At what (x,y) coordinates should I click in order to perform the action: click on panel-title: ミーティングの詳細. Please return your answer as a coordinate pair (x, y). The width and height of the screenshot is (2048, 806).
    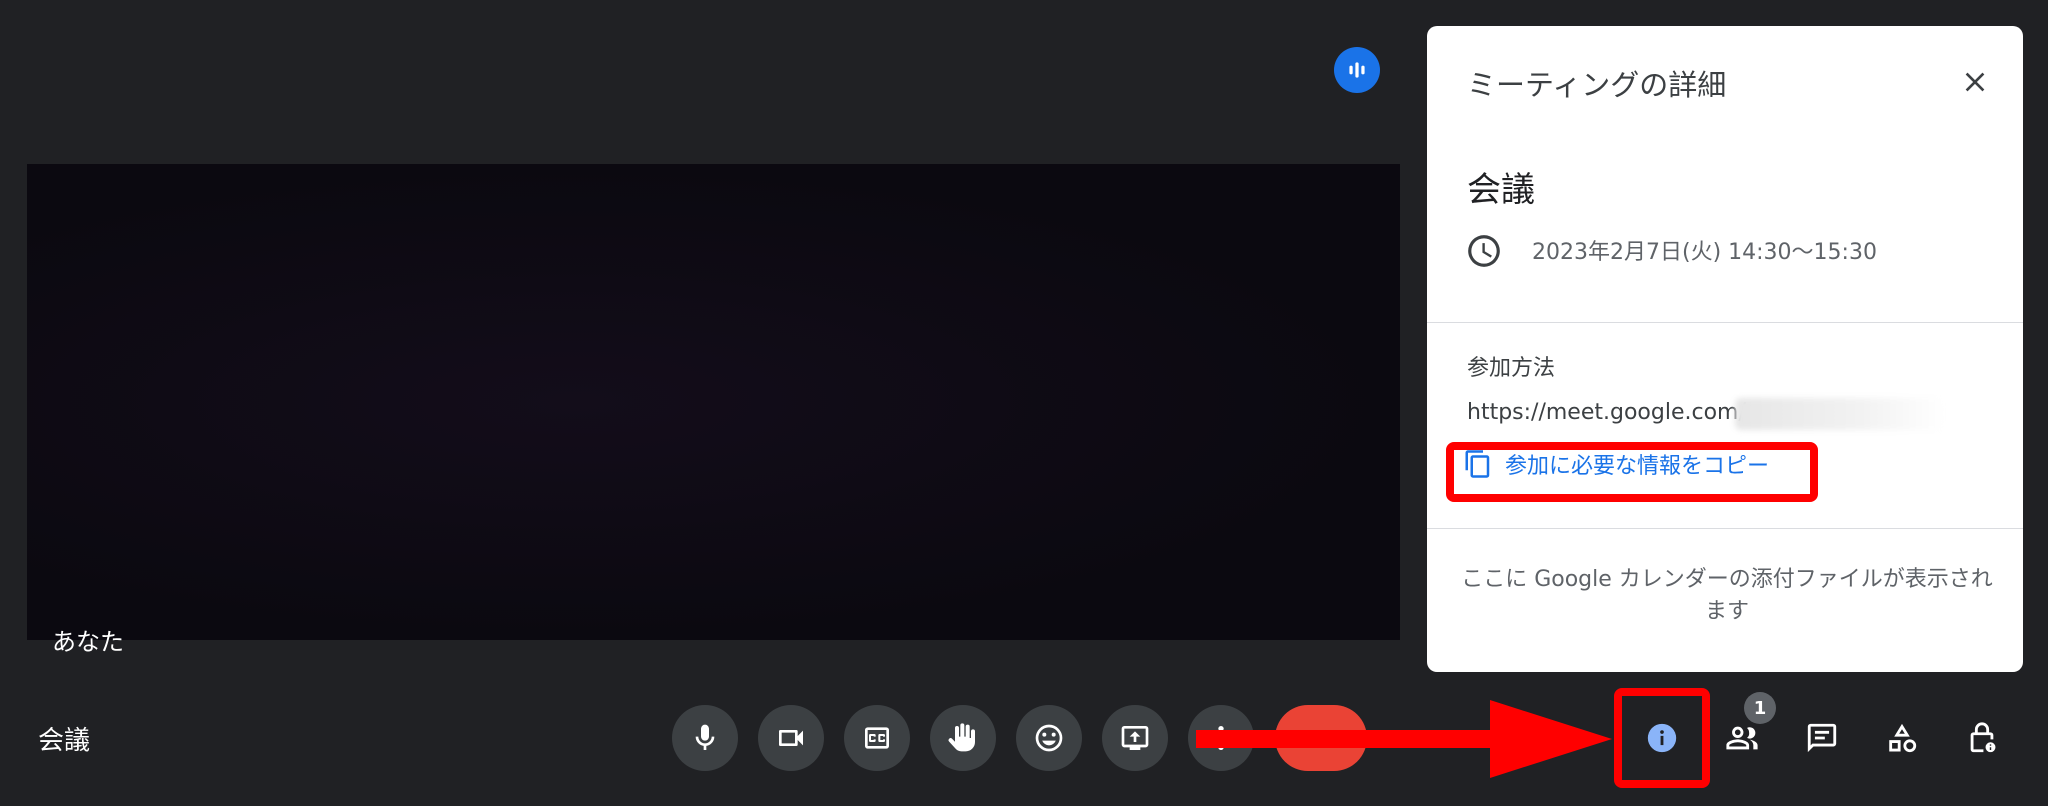
    Looking at the image, I should click on (1597, 85).